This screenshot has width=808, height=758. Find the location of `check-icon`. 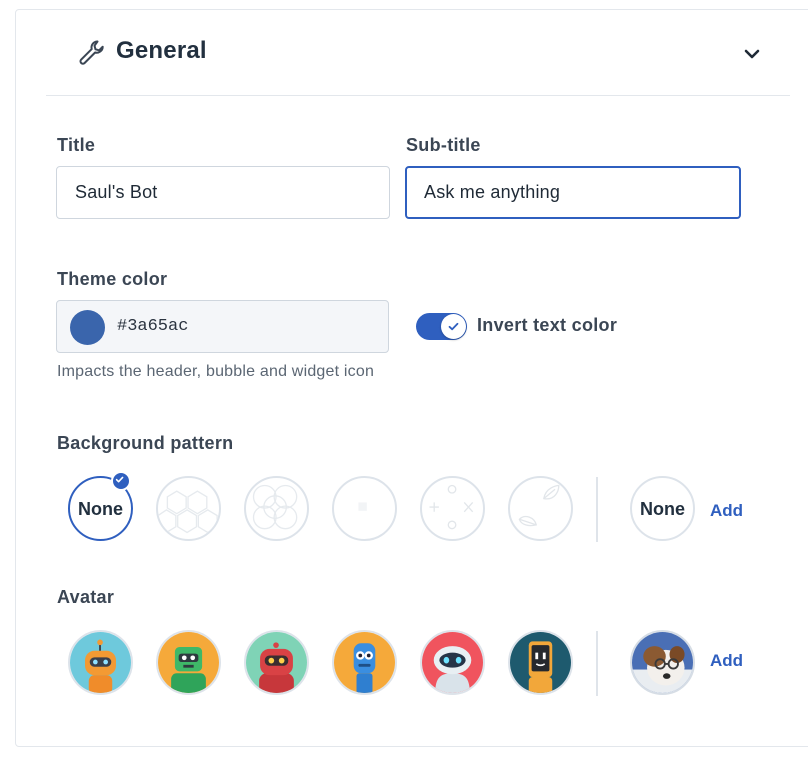

check-icon is located at coordinates (453, 326).